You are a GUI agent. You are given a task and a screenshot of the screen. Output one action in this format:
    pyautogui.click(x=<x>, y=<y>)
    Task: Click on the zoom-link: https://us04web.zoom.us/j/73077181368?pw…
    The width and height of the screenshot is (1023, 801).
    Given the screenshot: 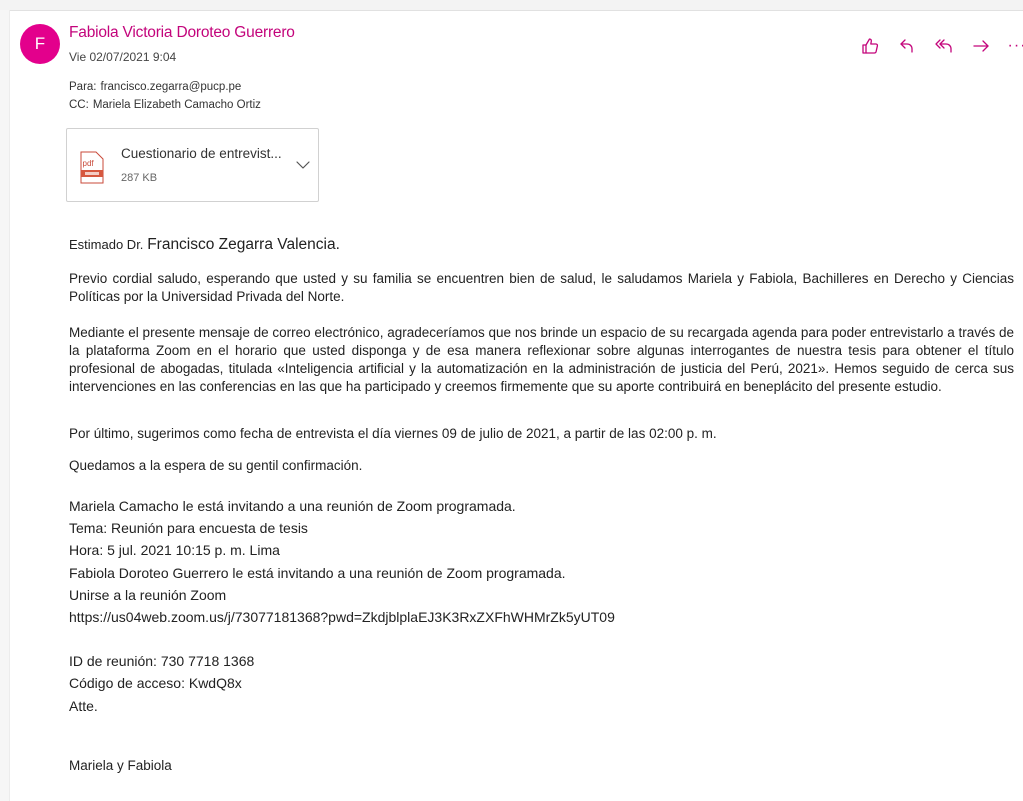 What is the action you would take?
    pyautogui.click(x=342, y=617)
    